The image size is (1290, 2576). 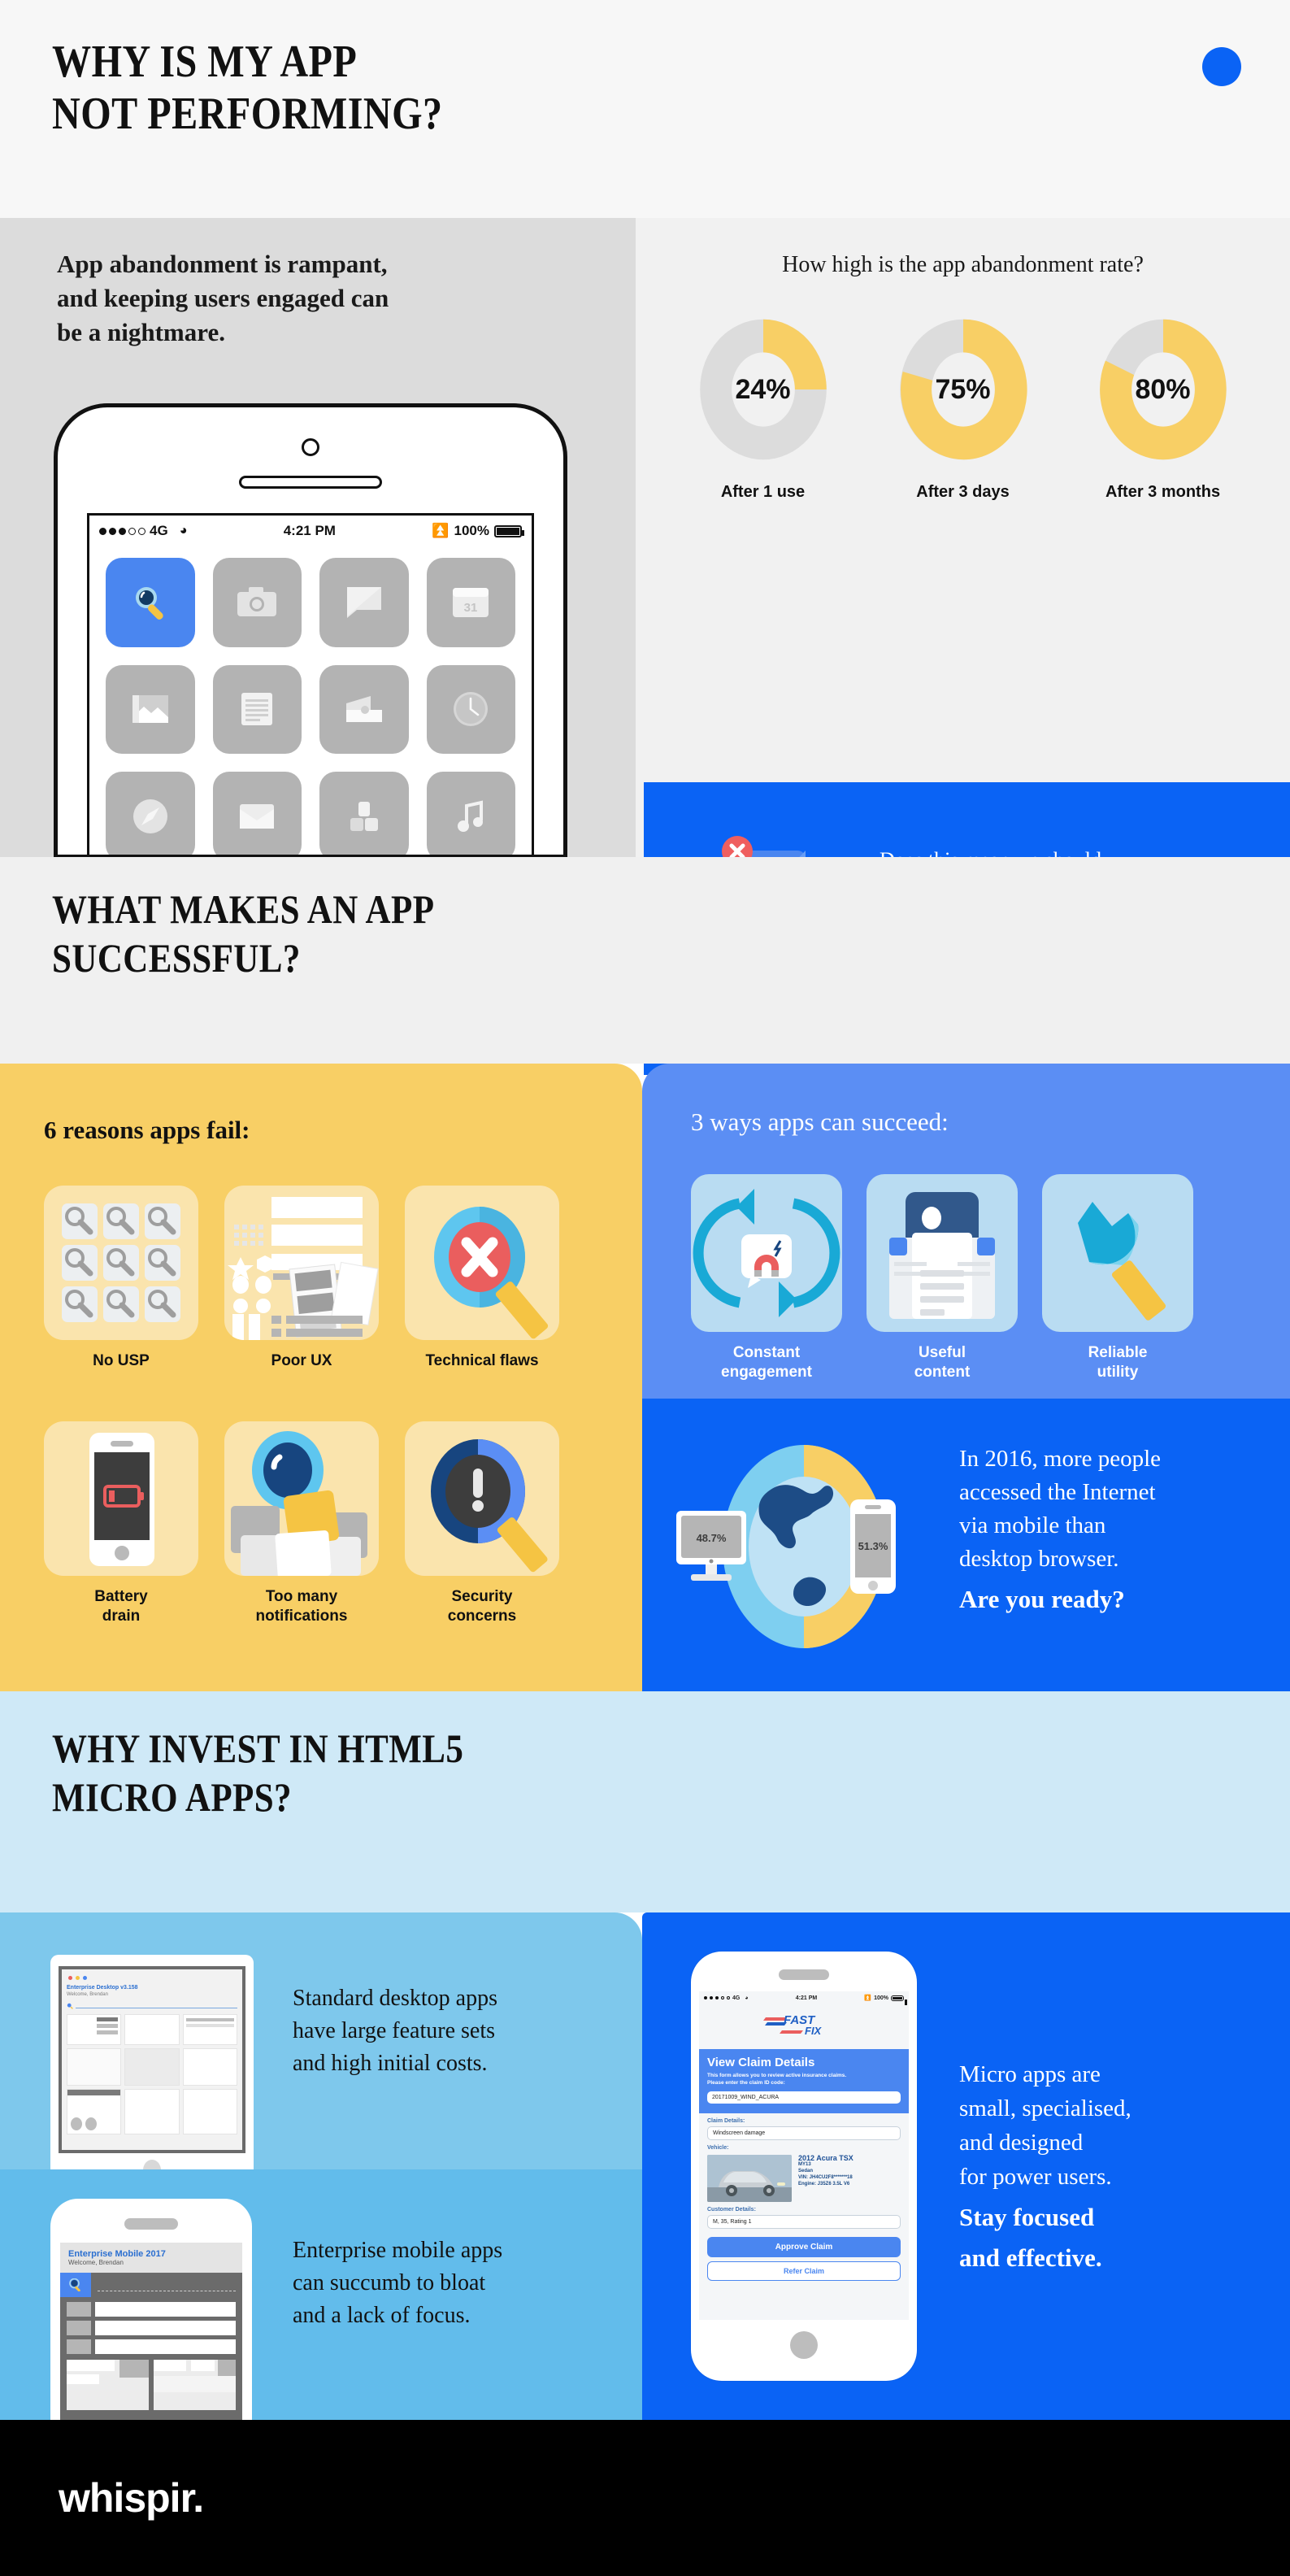 What do you see at coordinates (804, 2133) in the screenshot?
I see `claim-details-input: Windscreen damage` at bounding box center [804, 2133].